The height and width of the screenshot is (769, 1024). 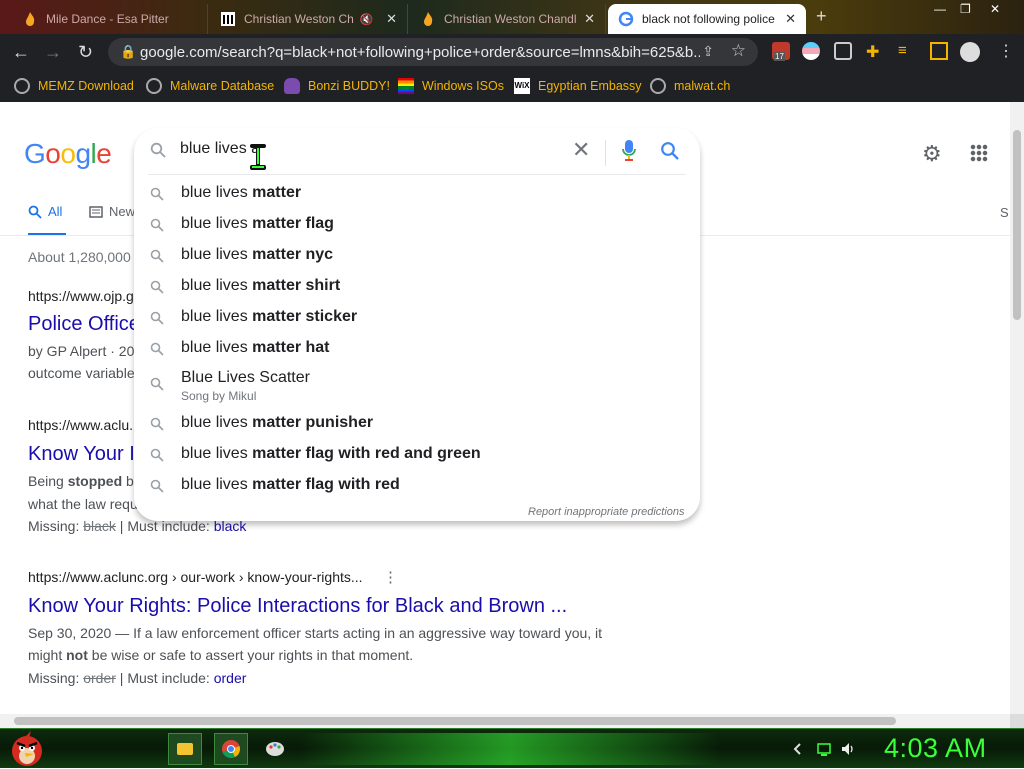 I want to click on close-window-icon: ✕, so click(x=995, y=9).